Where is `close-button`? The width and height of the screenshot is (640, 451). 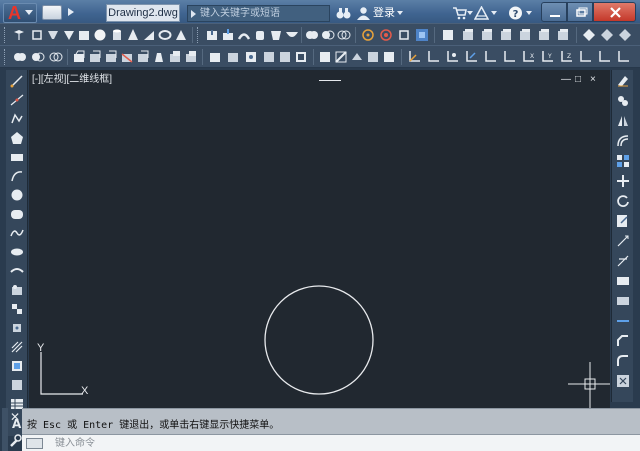 close-button is located at coordinates (614, 12).